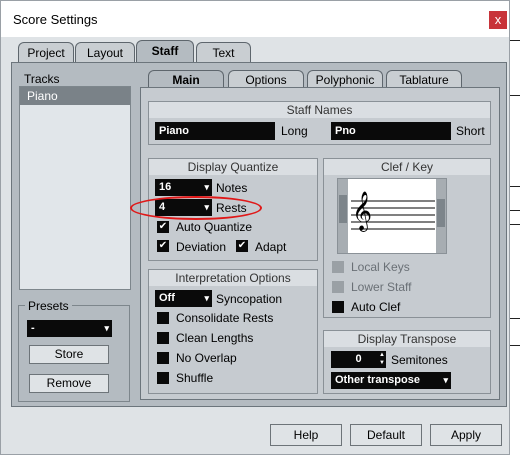 Image resolution: width=520 pixels, height=455 pixels. What do you see at coordinates (271, 247) in the screenshot?
I see `adapt-label: Adapt` at bounding box center [271, 247].